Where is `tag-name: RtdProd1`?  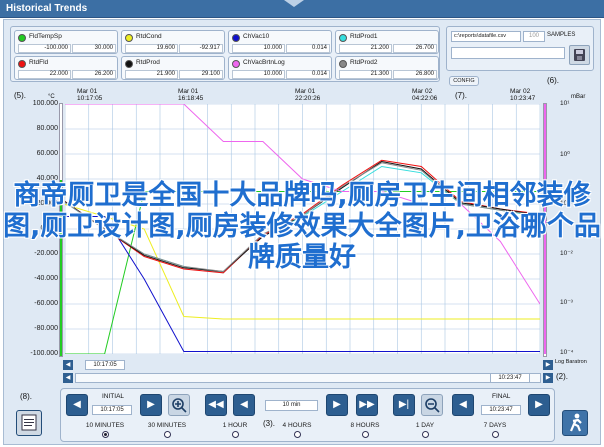
tag-name: RtdProd1 is located at coordinates (364, 36).